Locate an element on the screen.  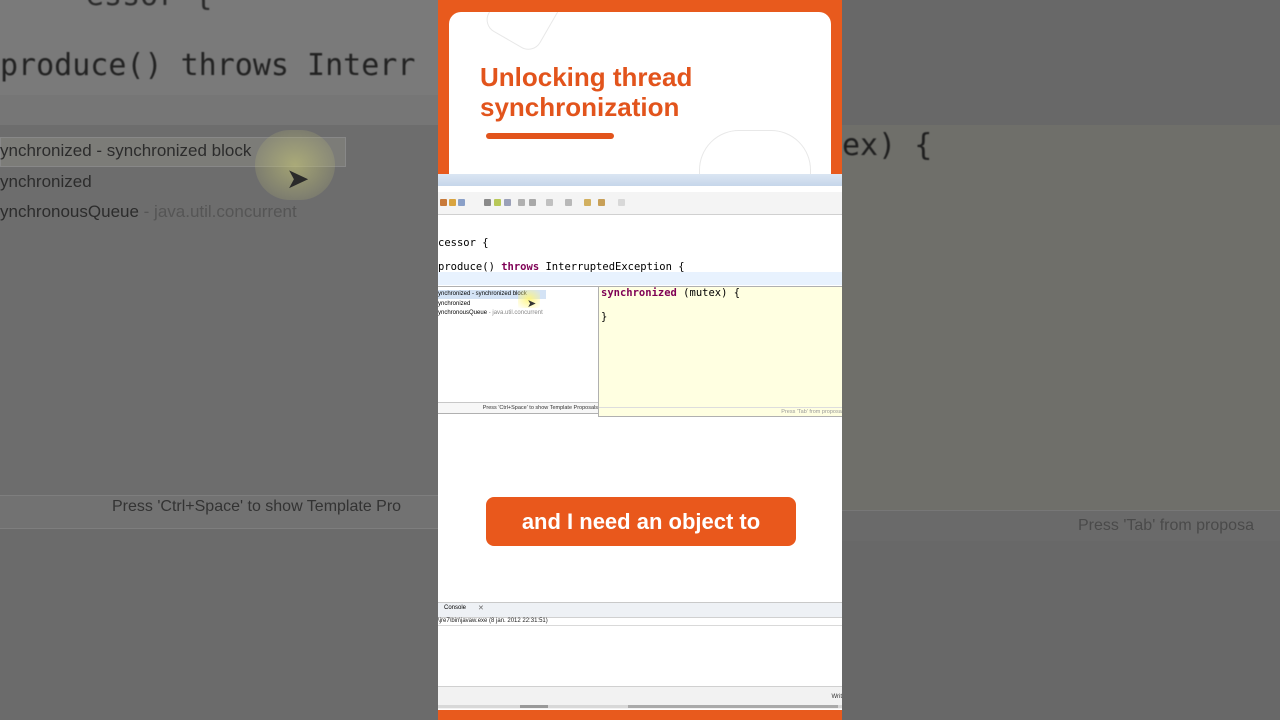
bg-code-text: produce() throws Interr is located at coordinates (208, 65).